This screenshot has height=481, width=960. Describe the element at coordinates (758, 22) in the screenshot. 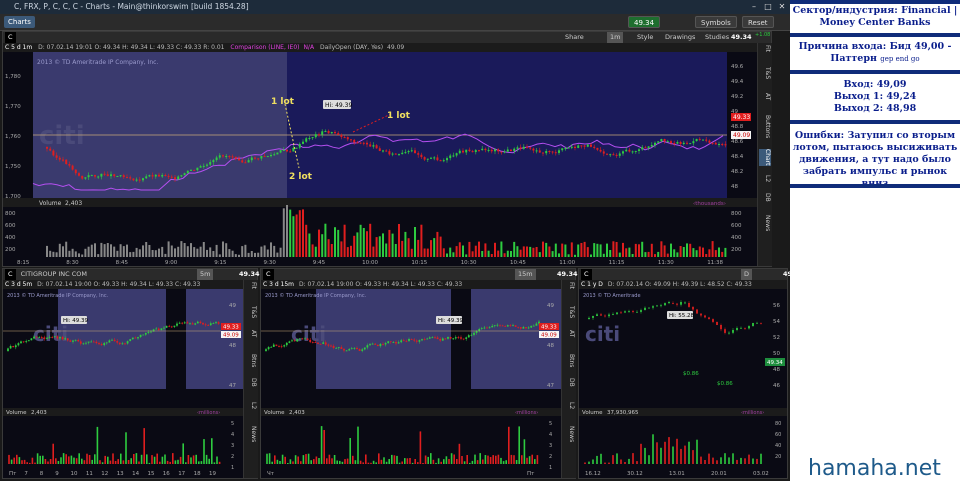

I see `reset-button: Reset` at that location.